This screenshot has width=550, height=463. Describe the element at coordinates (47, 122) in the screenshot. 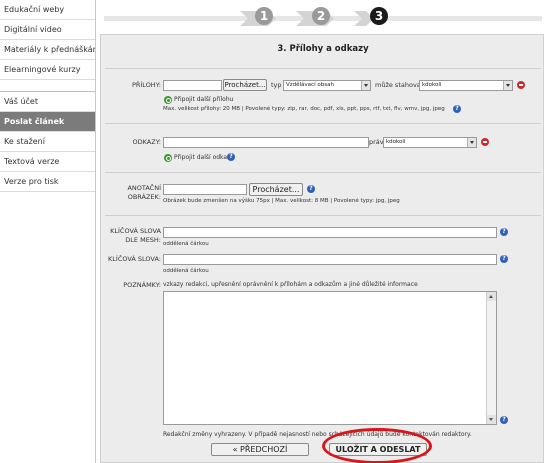

I see `sidebar-item: Poslat článek` at that location.